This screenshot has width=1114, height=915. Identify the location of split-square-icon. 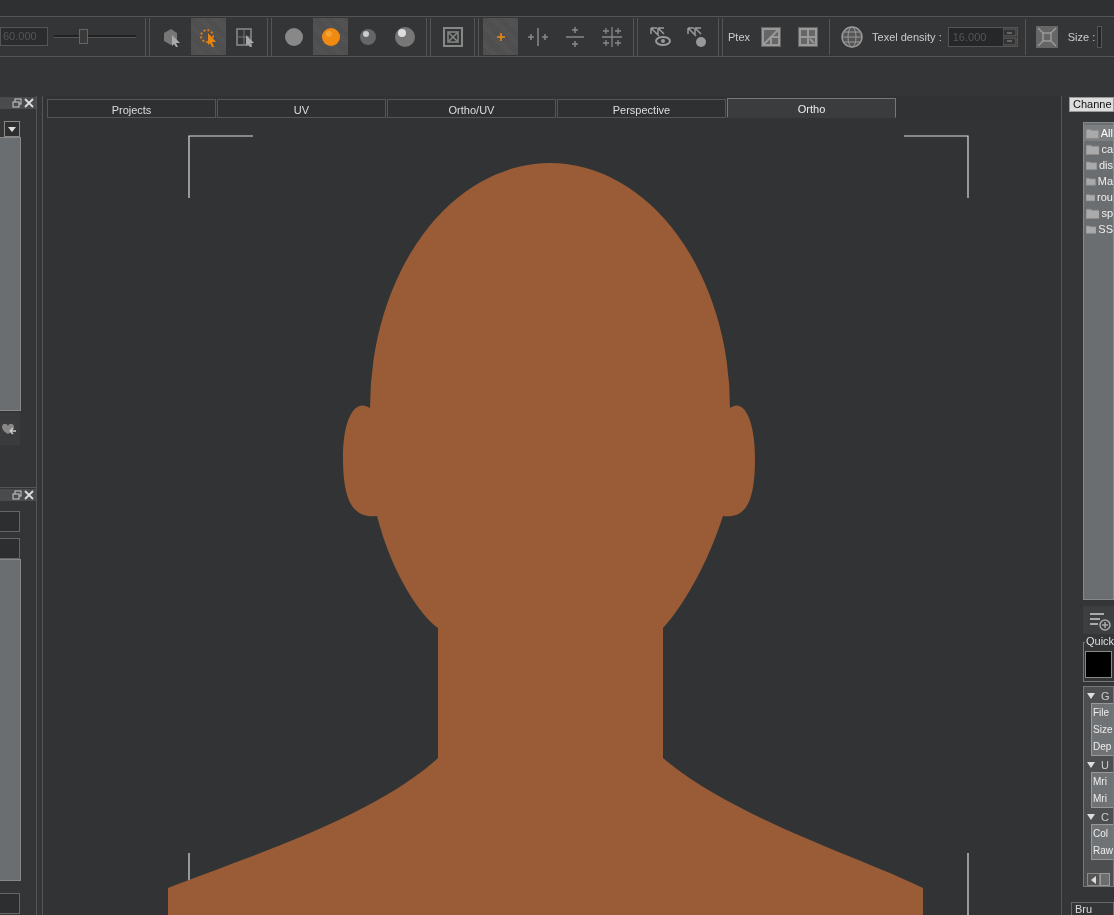
(770, 36).